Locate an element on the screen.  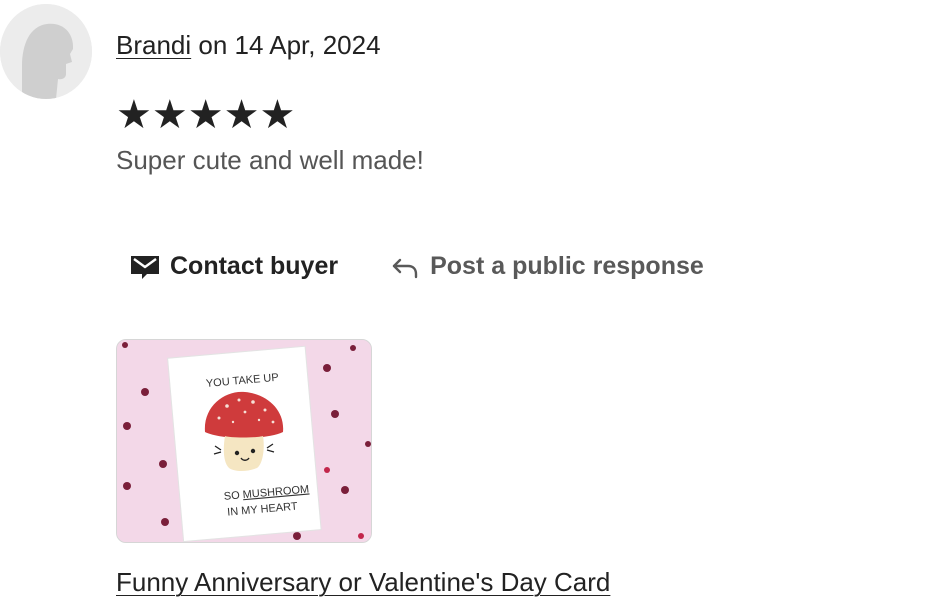
mail-icon is located at coordinates (145, 267).